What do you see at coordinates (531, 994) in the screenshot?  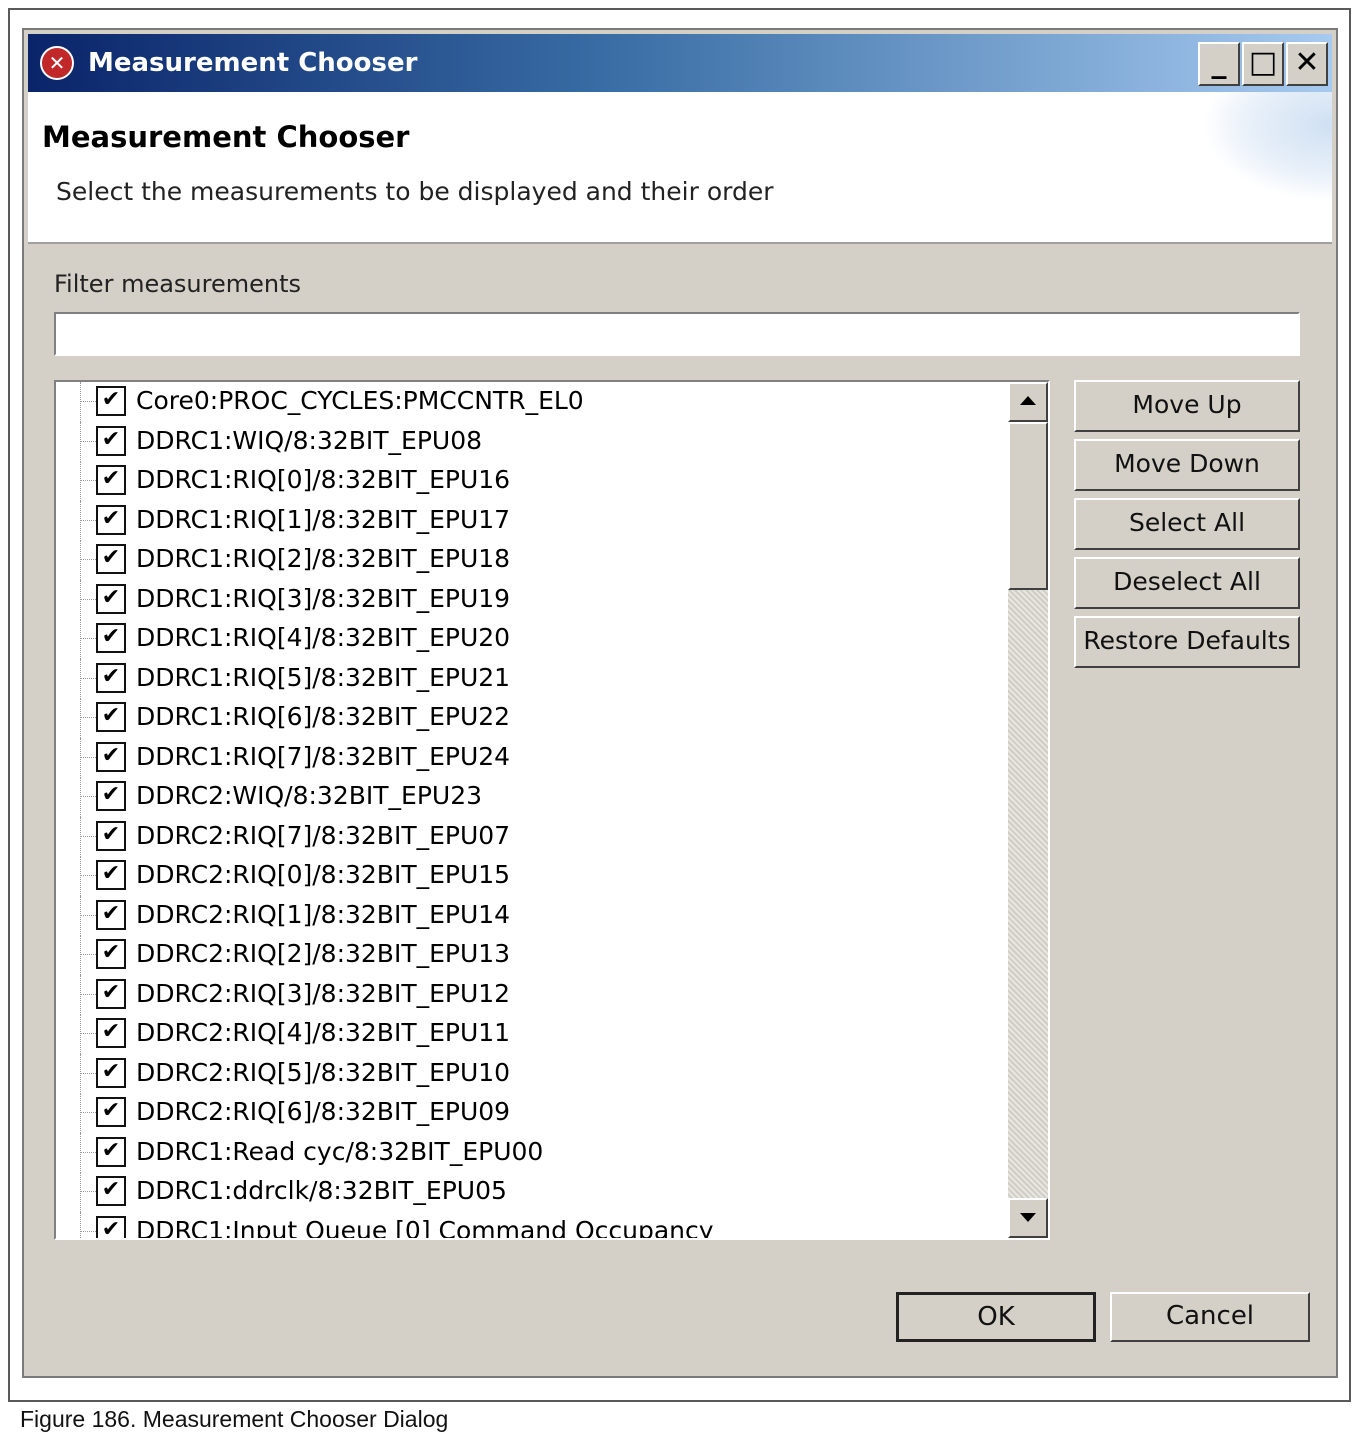 I see `list-item: ✔ DDRC2:RIQ[3]/8:32BIT_EPU12` at bounding box center [531, 994].